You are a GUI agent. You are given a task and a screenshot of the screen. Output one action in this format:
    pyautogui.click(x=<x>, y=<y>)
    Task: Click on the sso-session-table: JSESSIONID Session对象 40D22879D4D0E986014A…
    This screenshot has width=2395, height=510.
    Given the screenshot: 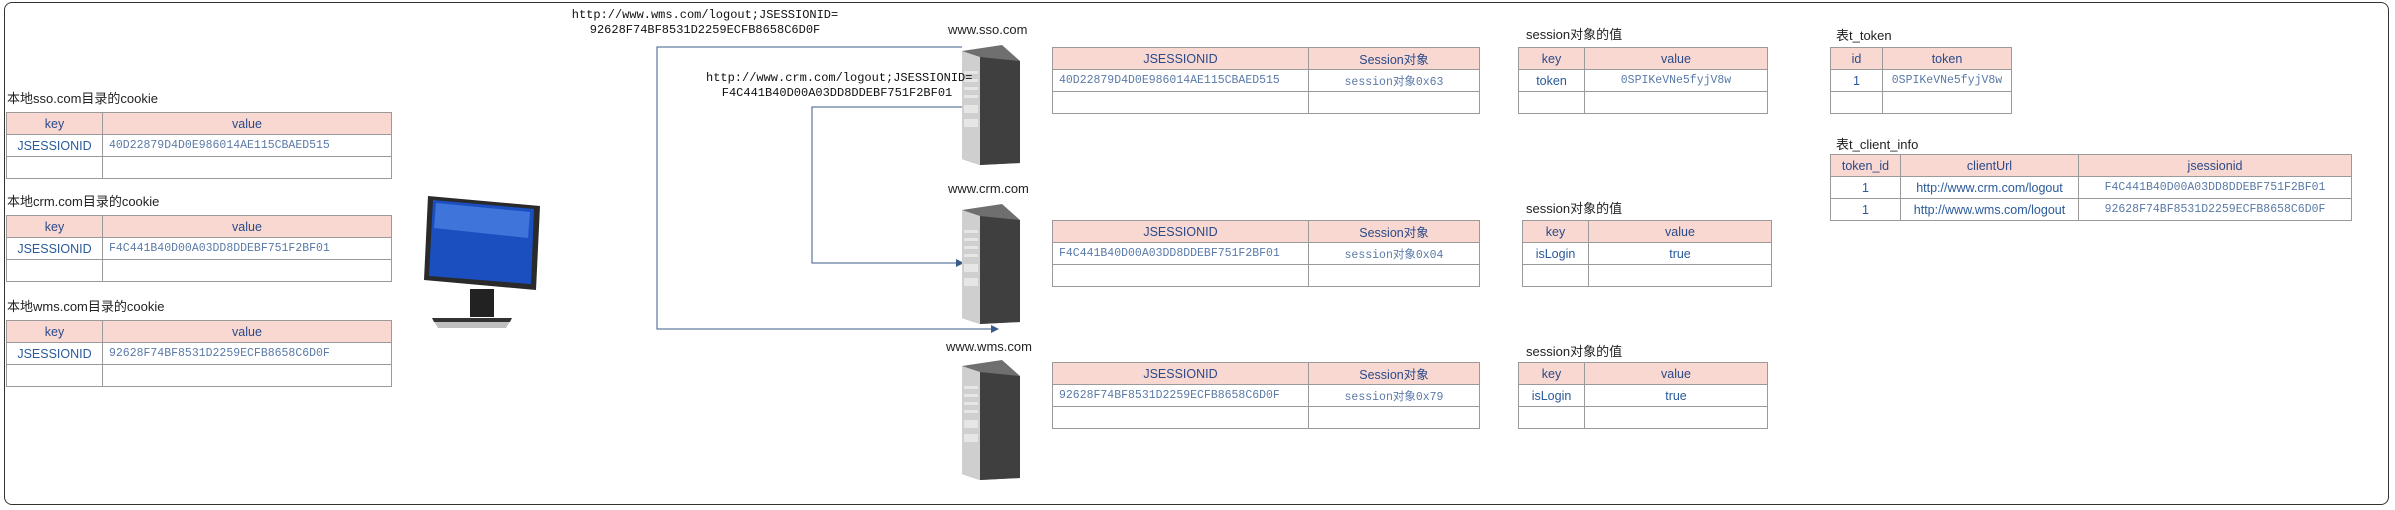 What is the action you would take?
    pyautogui.click(x=1266, y=80)
    